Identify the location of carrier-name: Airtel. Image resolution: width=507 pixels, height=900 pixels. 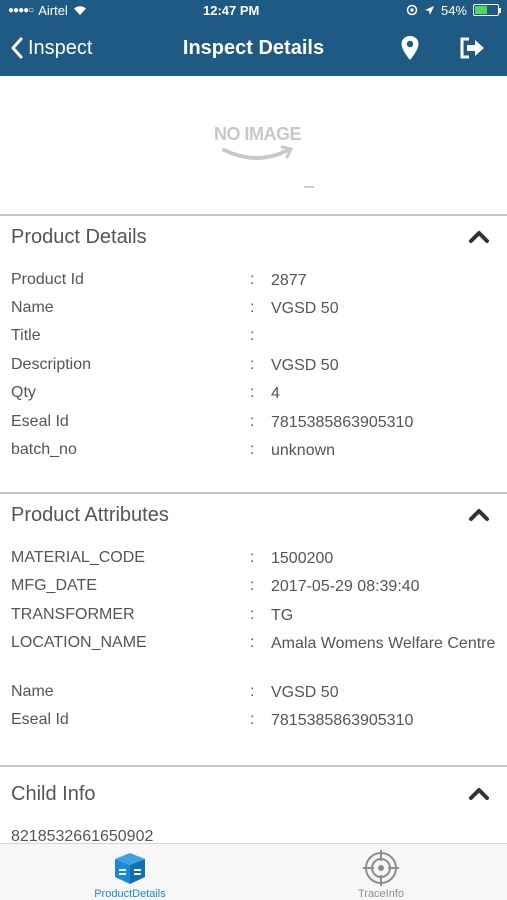
(53, 10).